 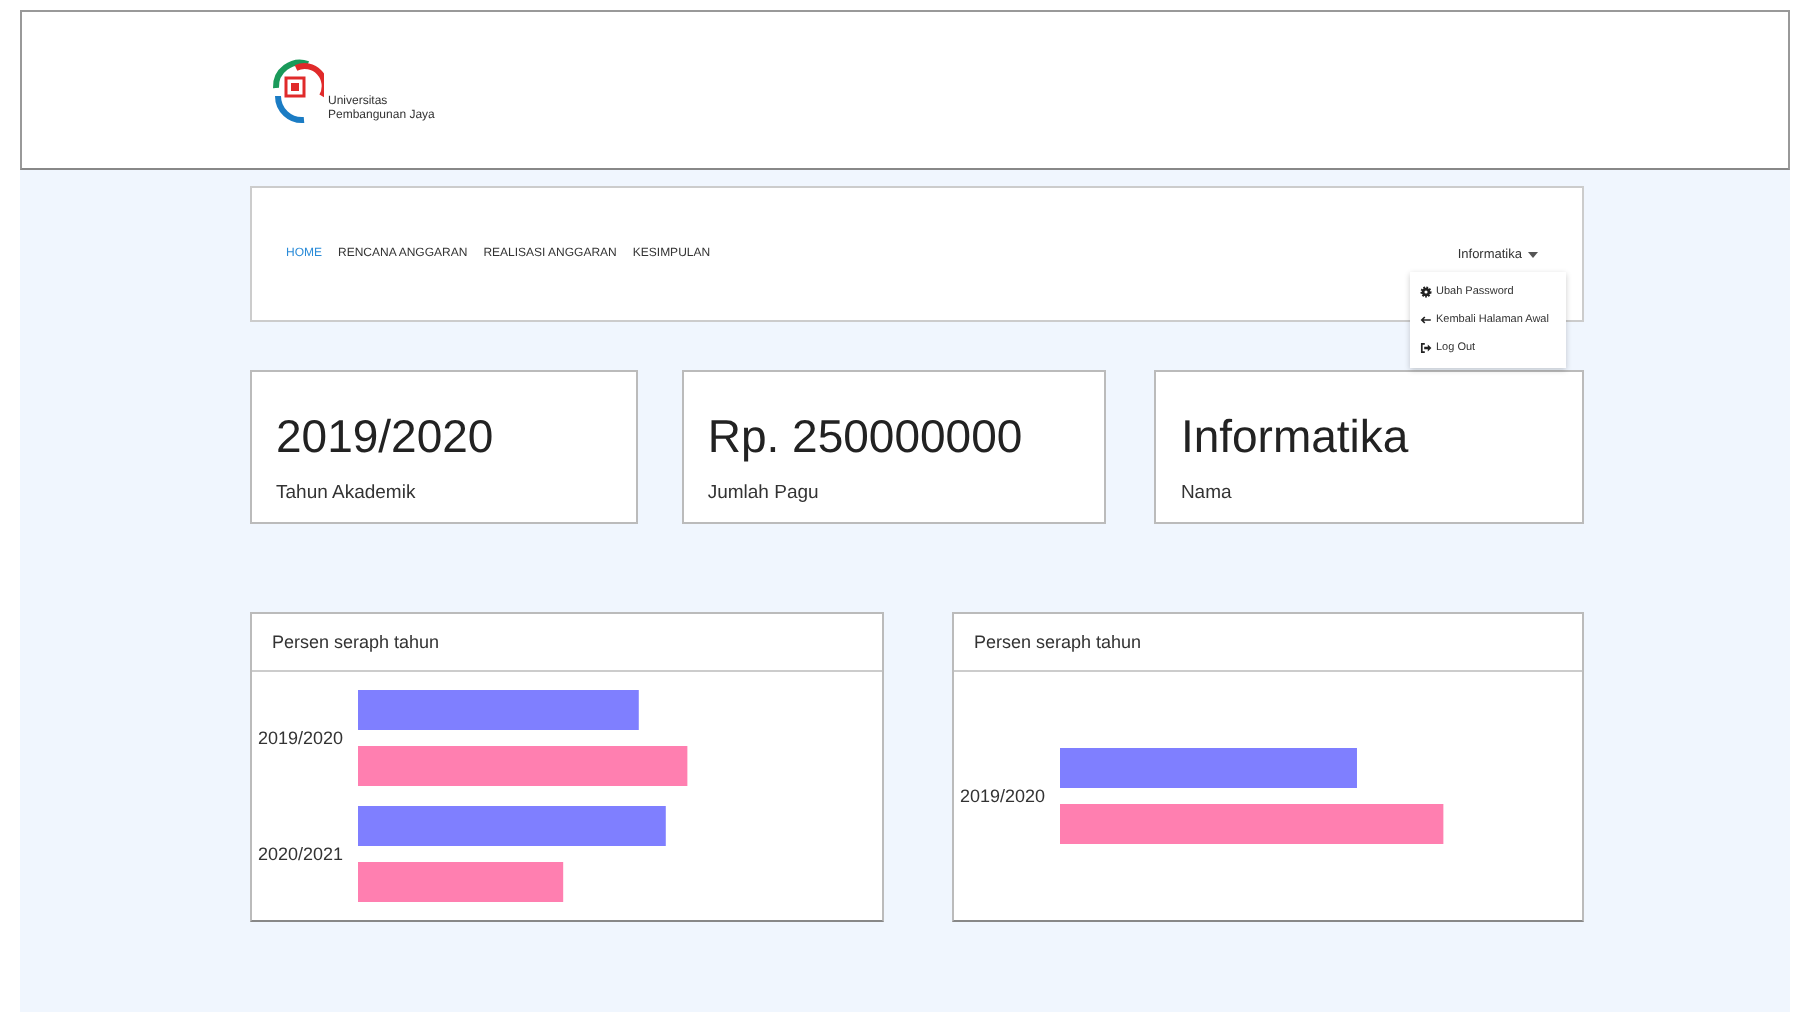 What do you see at coordinates (1207, 493) in the screenshot?
I see `stat-label: Nama` at bounding box center [1207, 493].